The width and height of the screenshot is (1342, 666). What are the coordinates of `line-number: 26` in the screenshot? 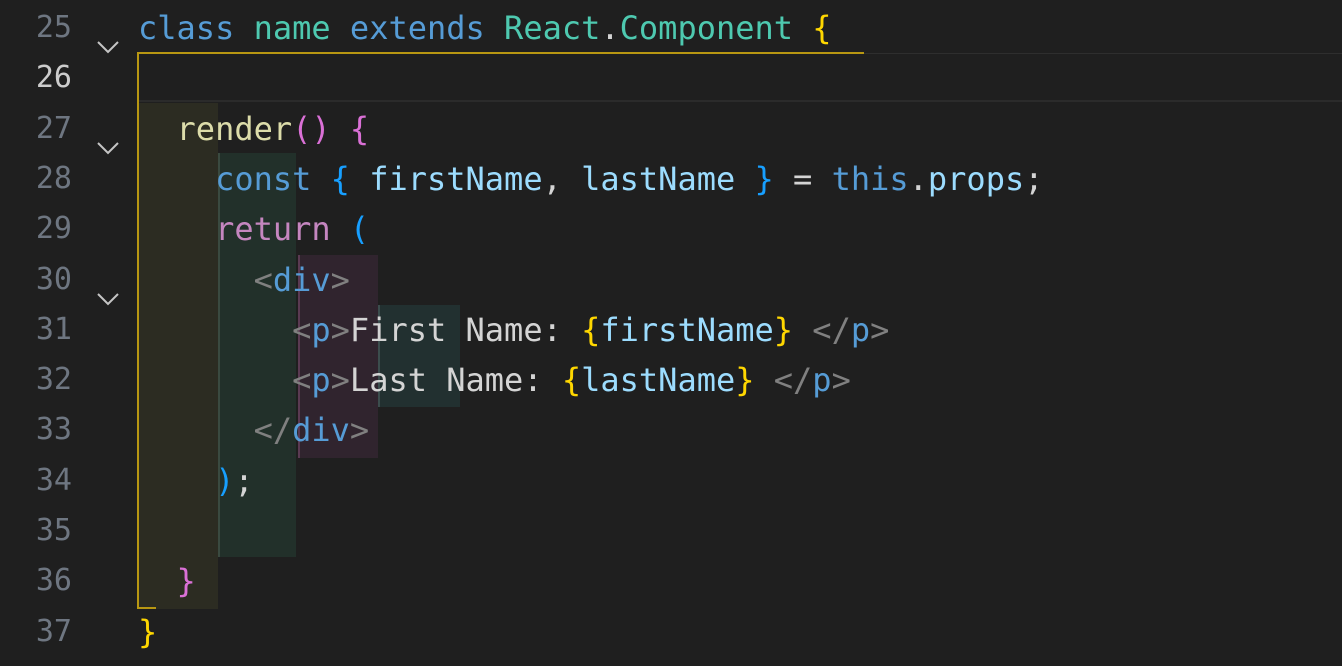 It's located at (53, 78).